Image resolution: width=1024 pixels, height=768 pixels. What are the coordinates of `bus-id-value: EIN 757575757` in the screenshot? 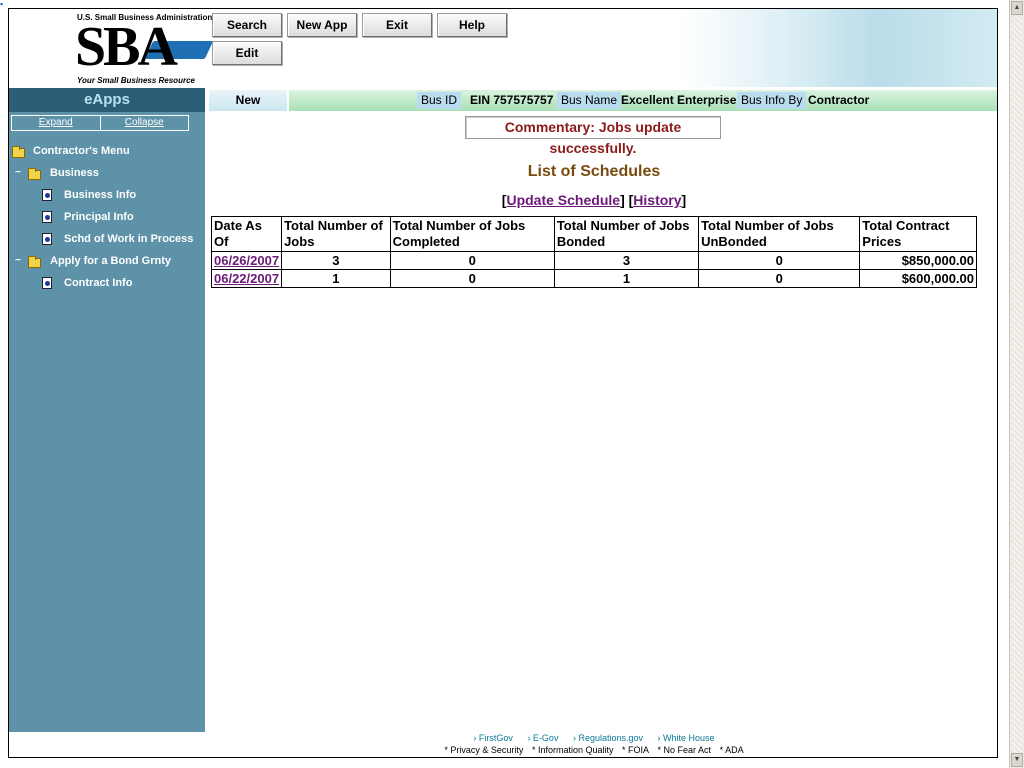 It's located at (512, 100).